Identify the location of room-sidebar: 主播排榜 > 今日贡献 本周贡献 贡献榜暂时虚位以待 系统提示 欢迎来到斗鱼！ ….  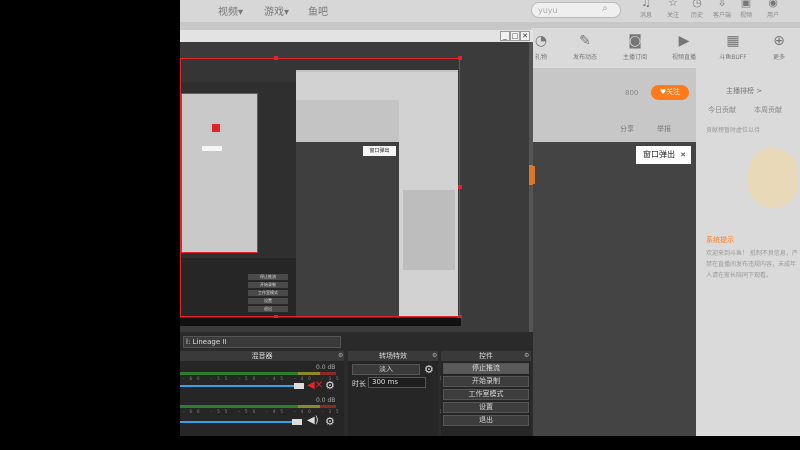
(748, 252).